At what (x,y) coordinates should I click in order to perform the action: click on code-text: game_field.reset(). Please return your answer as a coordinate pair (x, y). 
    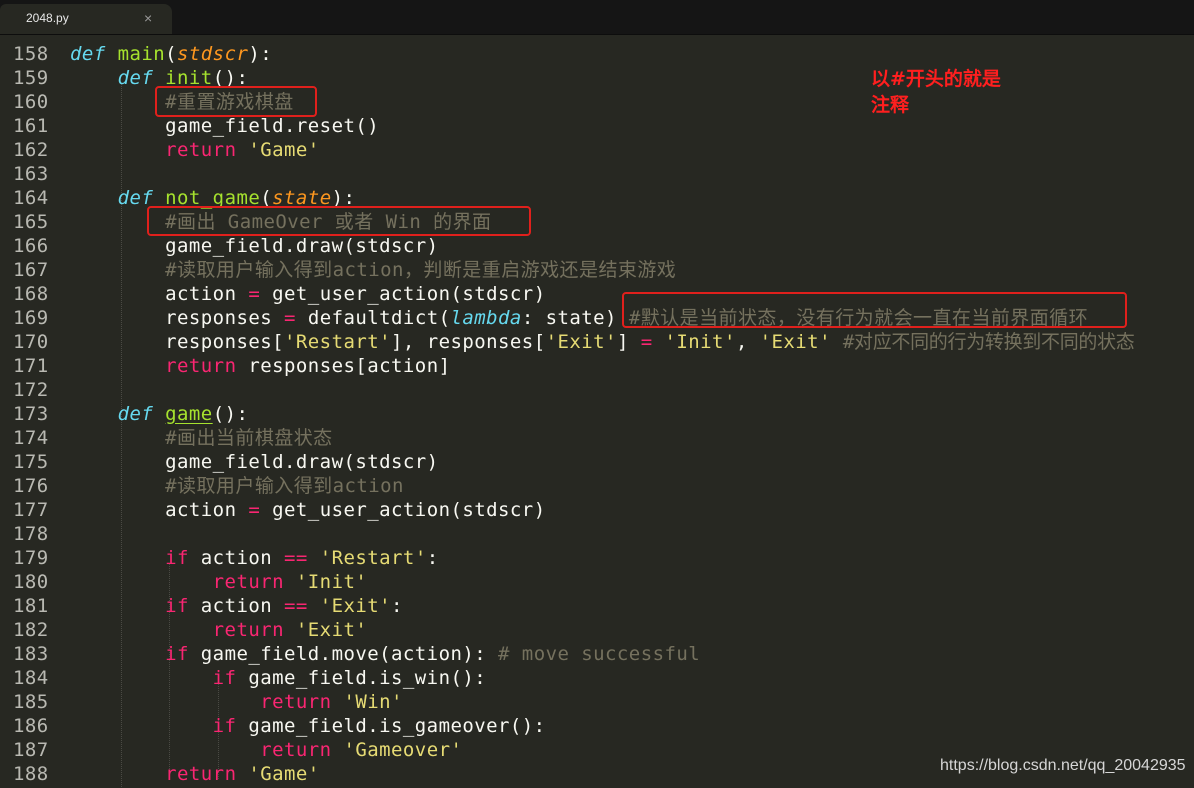
    Looking at the image, I should click on (272, 126).